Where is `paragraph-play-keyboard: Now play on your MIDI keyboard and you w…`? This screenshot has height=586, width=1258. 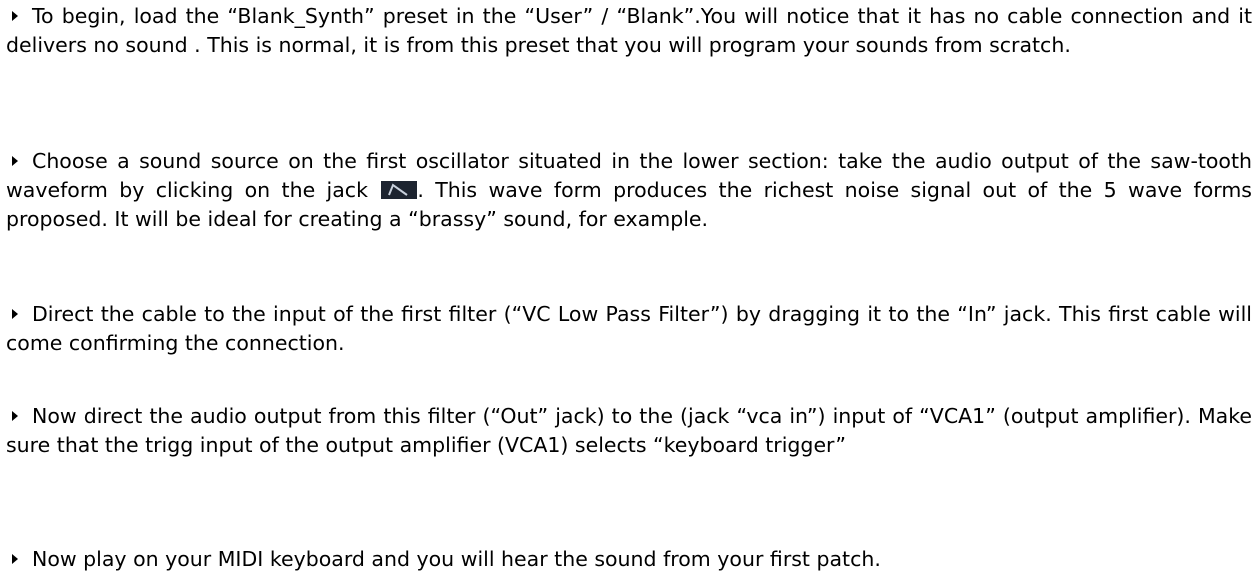 paragraph-play-keyboard: Now play on your MIDI keyboard and you w… is located at coordinates (629, 559).